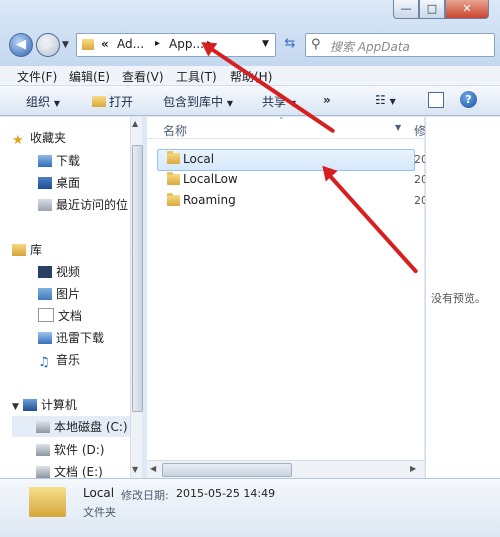 The width and height of the screenshot is (500, 537). Describe the element at coordinates (68, 272) in the screenshot. I see `sidebar-item-label: 视频` at that location.